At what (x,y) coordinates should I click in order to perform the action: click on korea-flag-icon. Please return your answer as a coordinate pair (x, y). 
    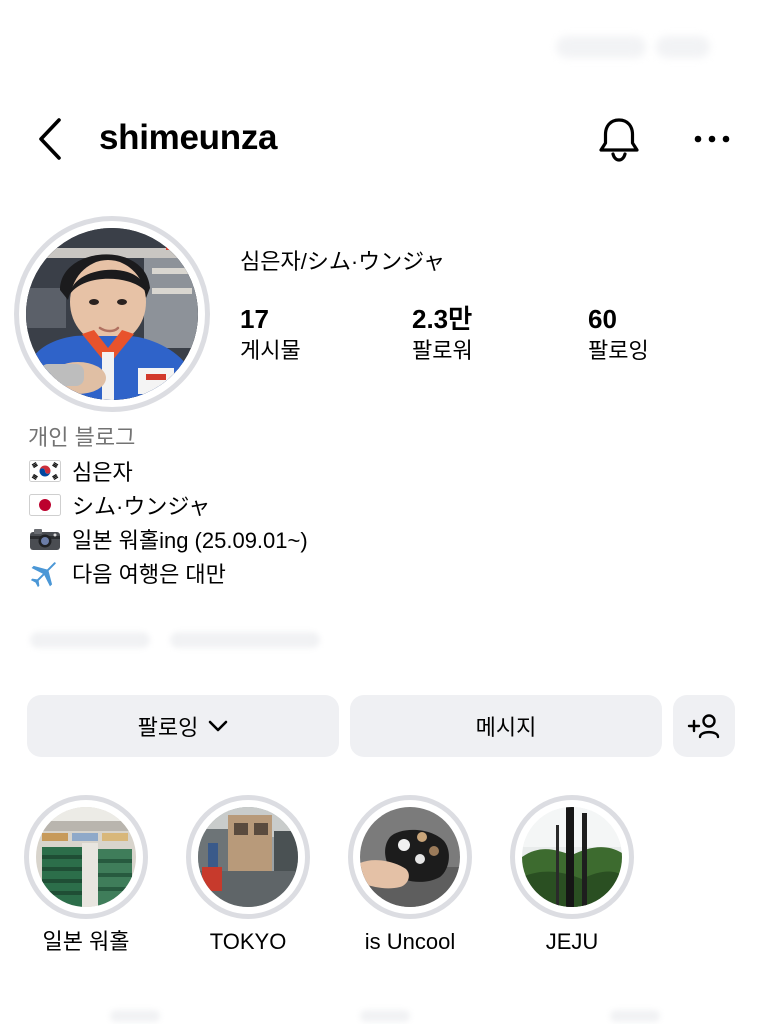
    Looking at the image, I should click on (45, 471).